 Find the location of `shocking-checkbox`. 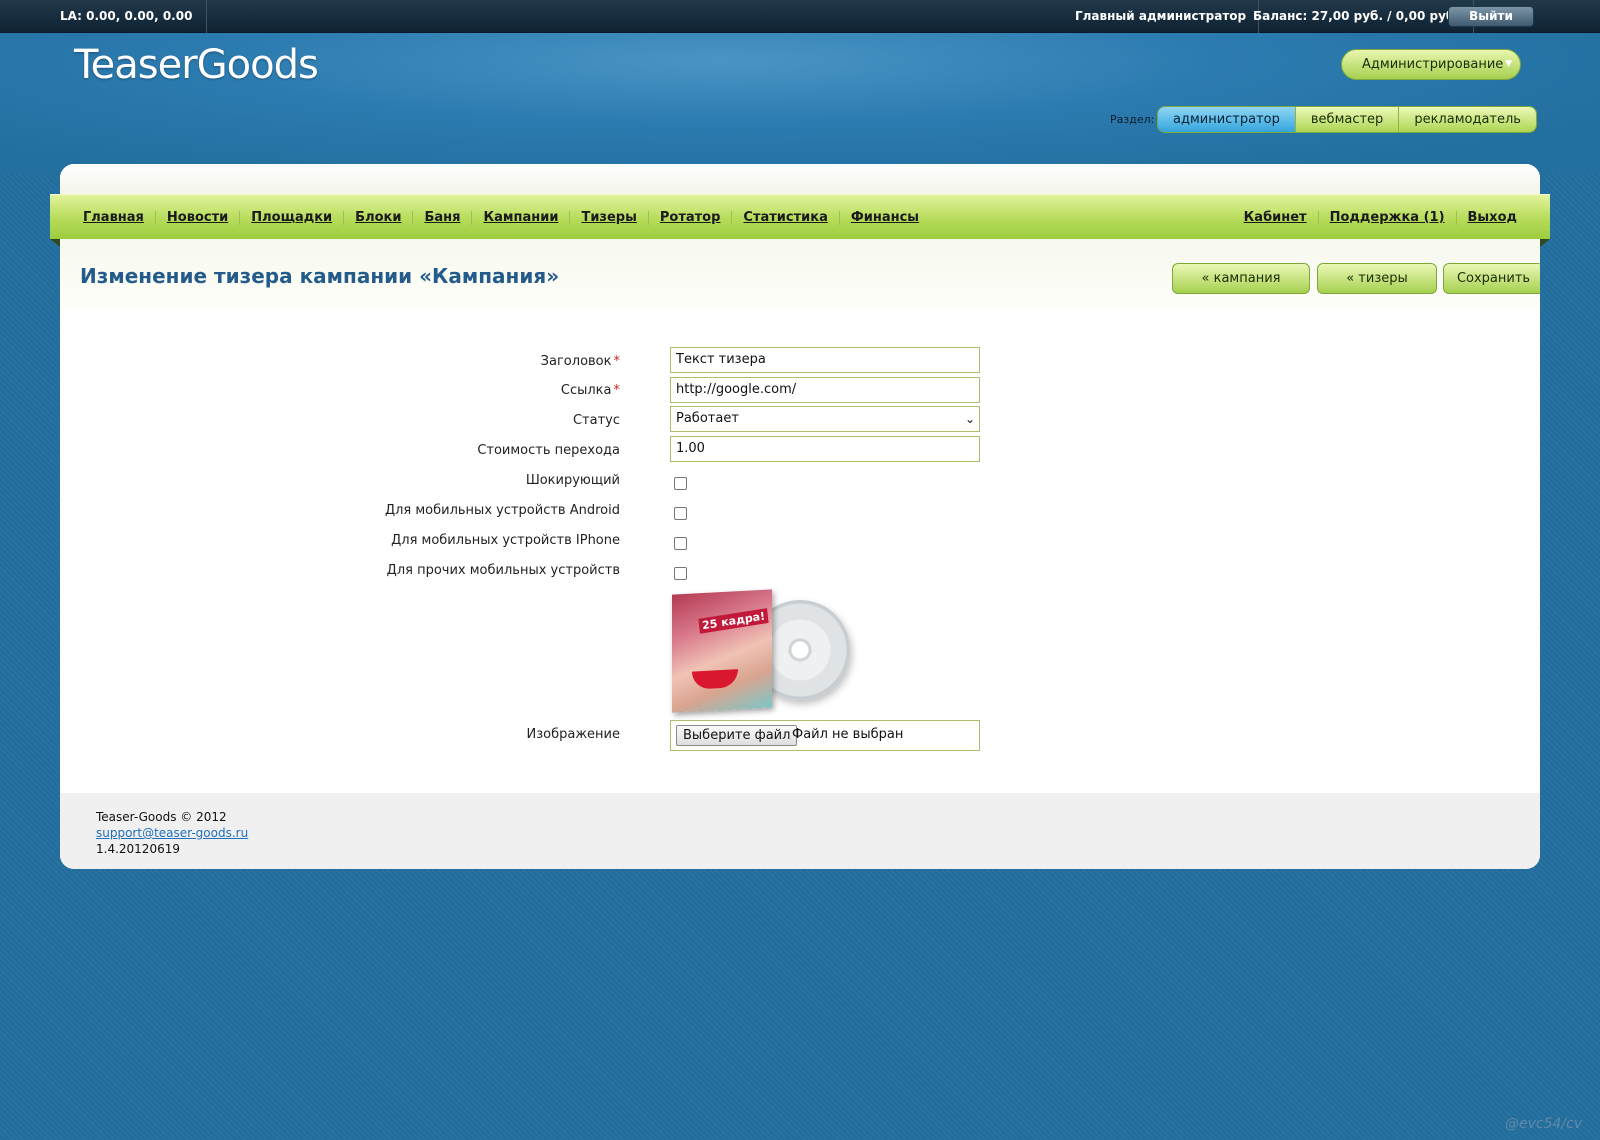

shocking-checkbox is located at coordinates (680, 483).